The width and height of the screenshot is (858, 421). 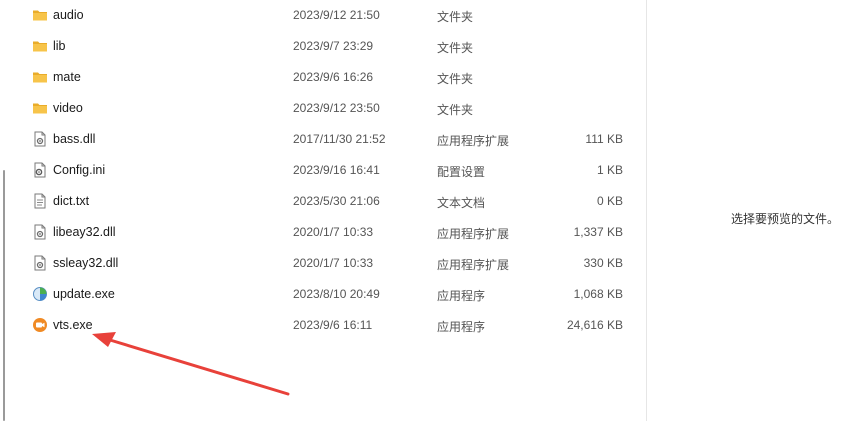 I want to click on file-name: audio, so click(x=68, y=15).